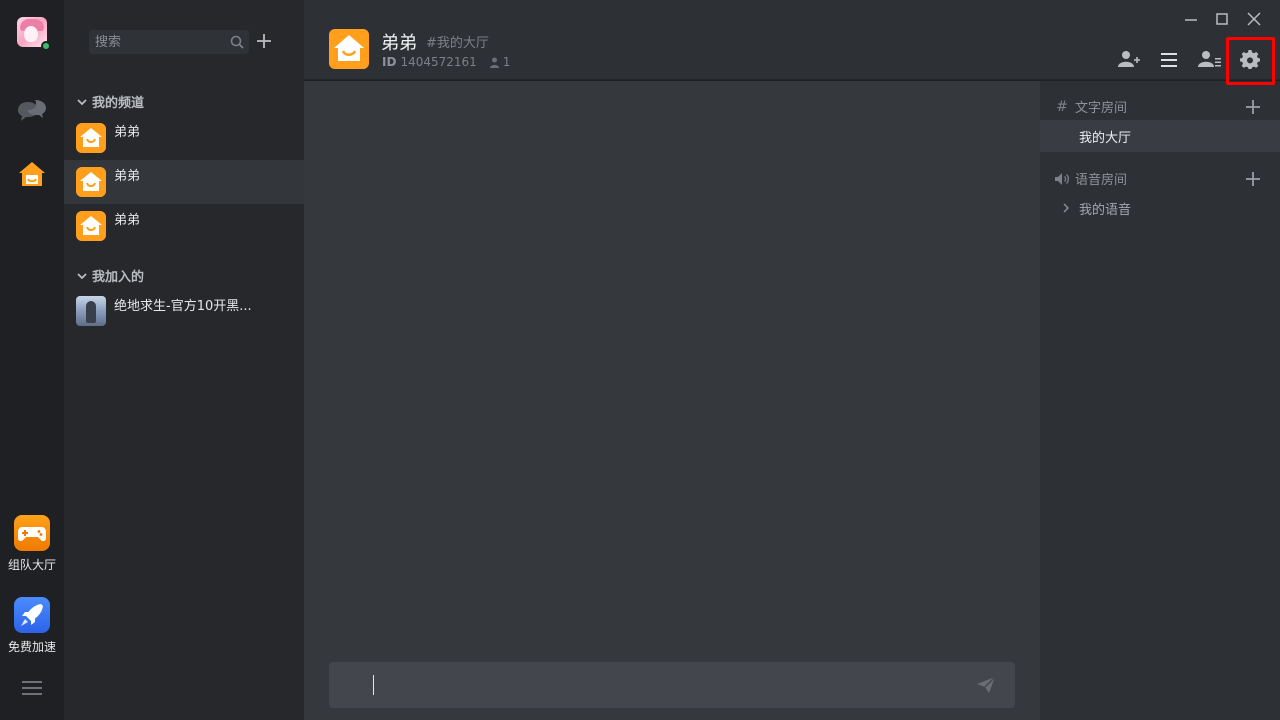  Describe the element at coordinates (32, 174) in the screenshot. I see `channel-home-icon` at that location.